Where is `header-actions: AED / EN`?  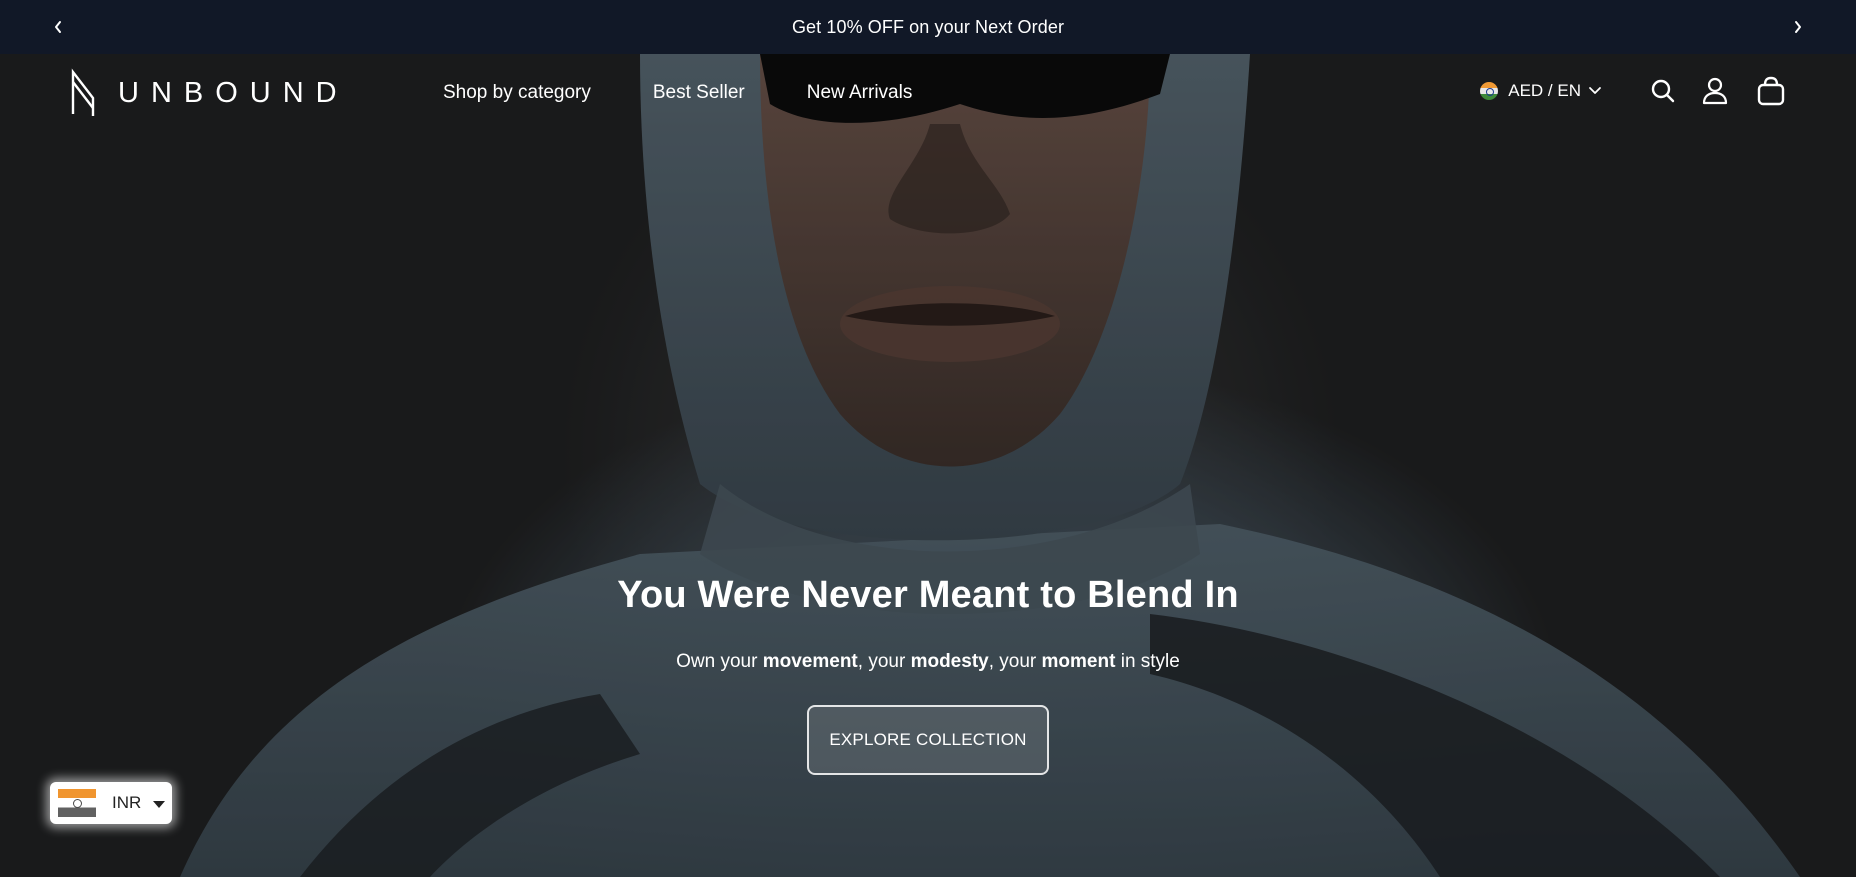 header-actions: AED / EN is located at coordinates (1633, 91).